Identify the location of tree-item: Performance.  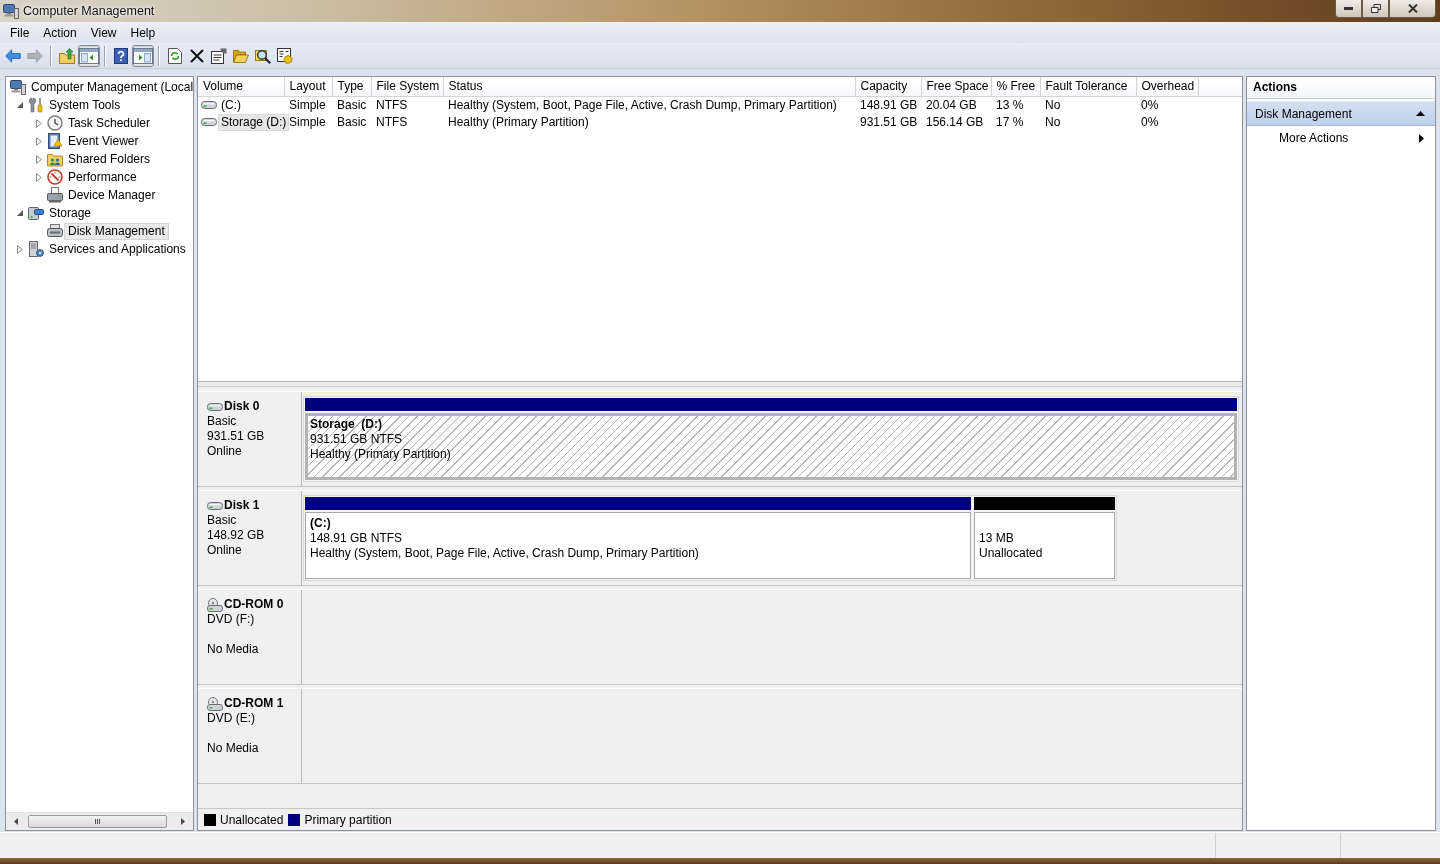
(102, 177).